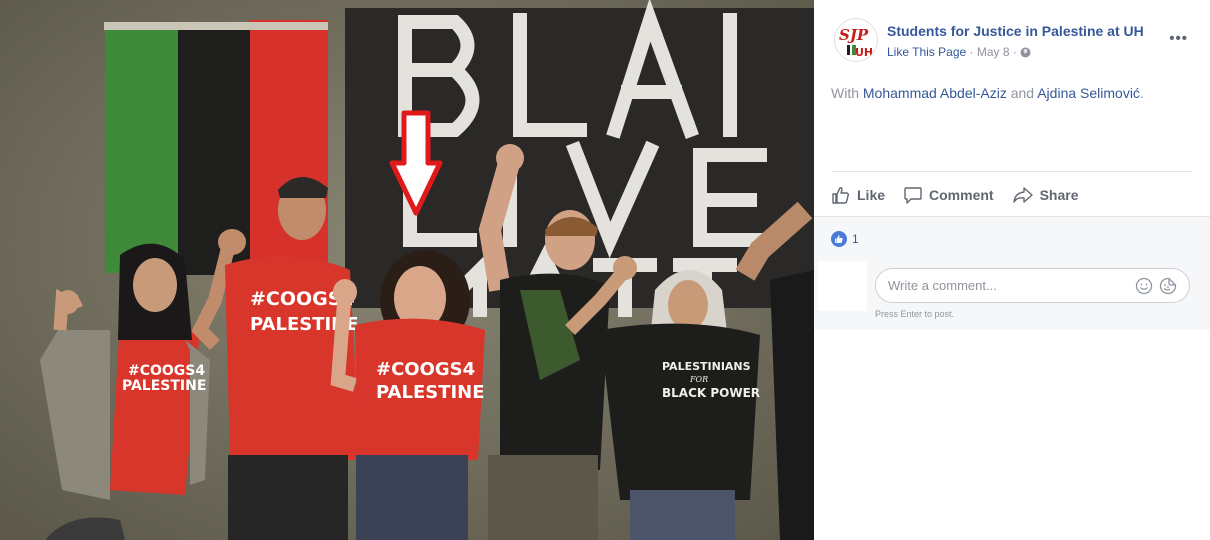 This screenshot has width=1210, height=540. I want to click on shirt-4-text: PALESTINIANS, so click(706, 366).